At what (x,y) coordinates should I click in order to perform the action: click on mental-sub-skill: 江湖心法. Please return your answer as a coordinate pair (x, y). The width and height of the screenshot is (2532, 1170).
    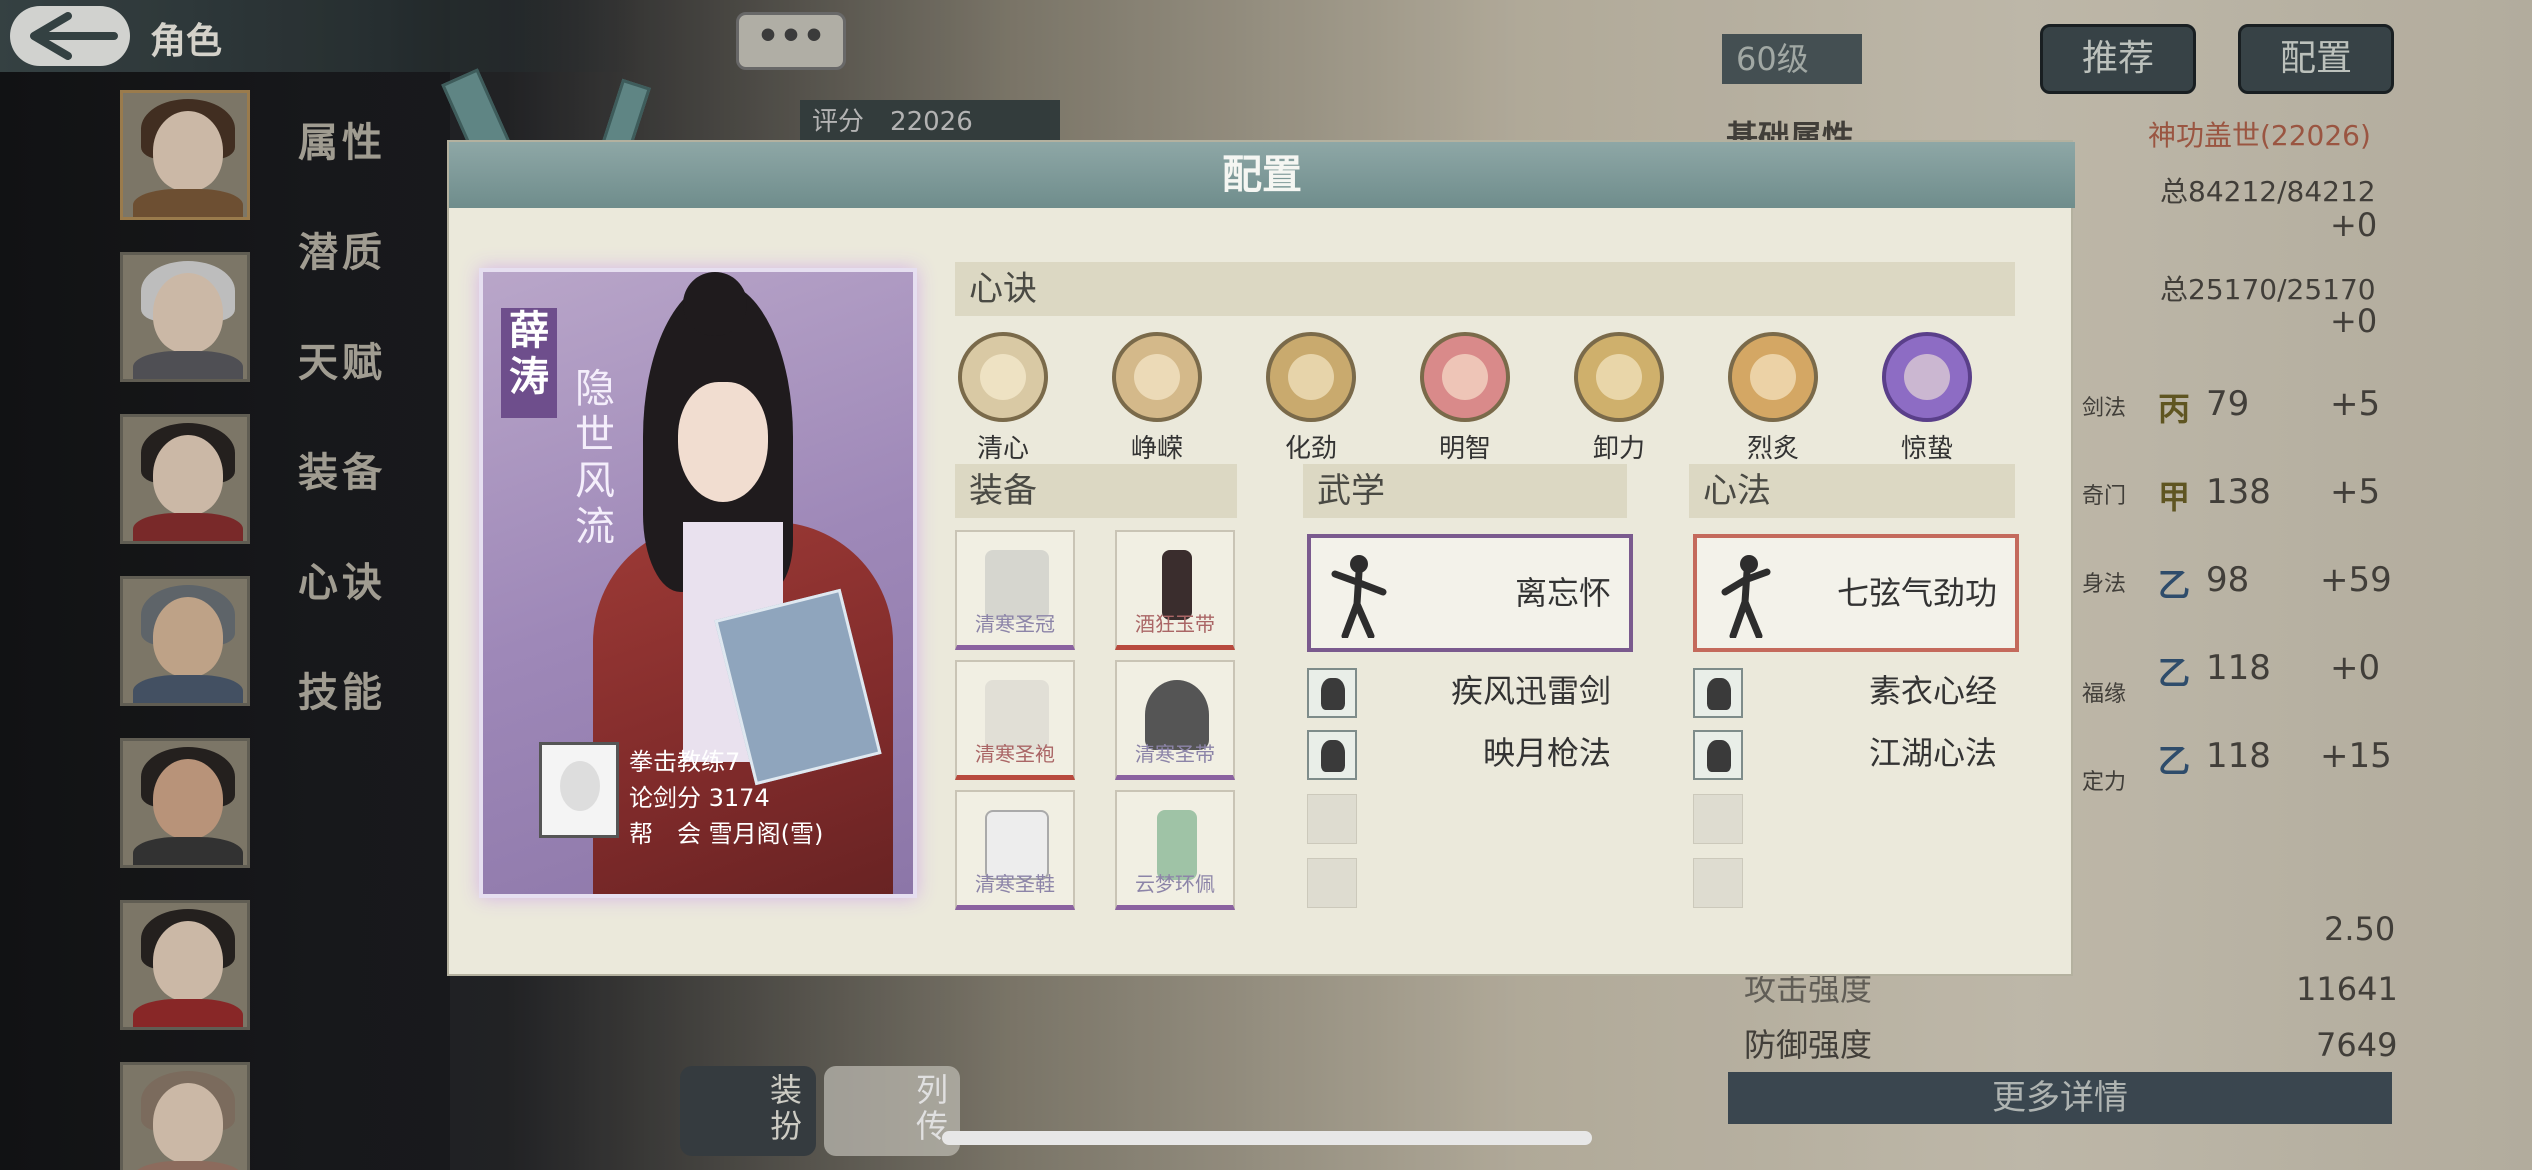
    Looking at the image, I should click on (1877, 751).